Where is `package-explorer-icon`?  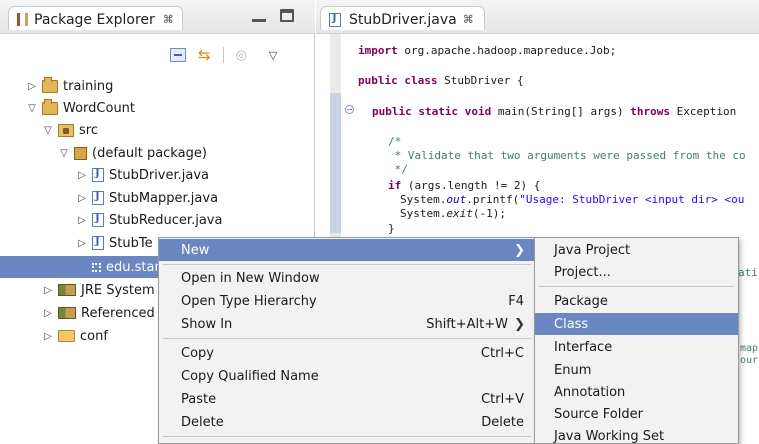
package-explorer-icon is located at coordinates (22, 19).